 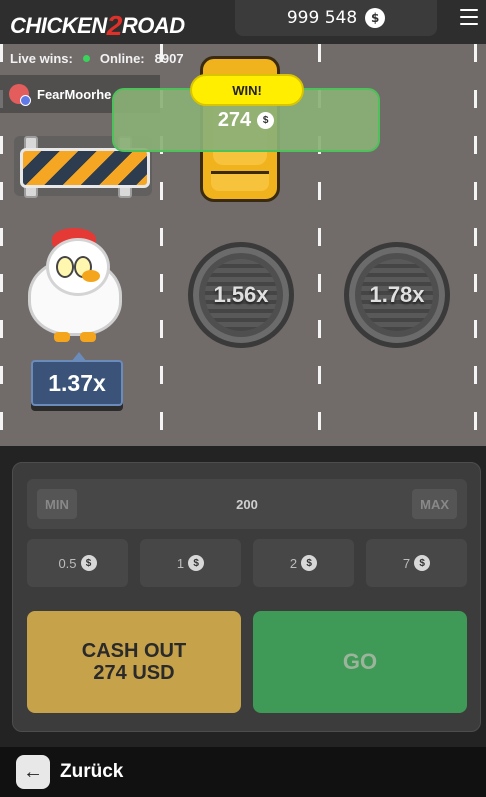 What do you see at coordinates (243, 772) in the screenshot?
I see `footer-bar: ← Zurück` at bounding box center [243, 772].